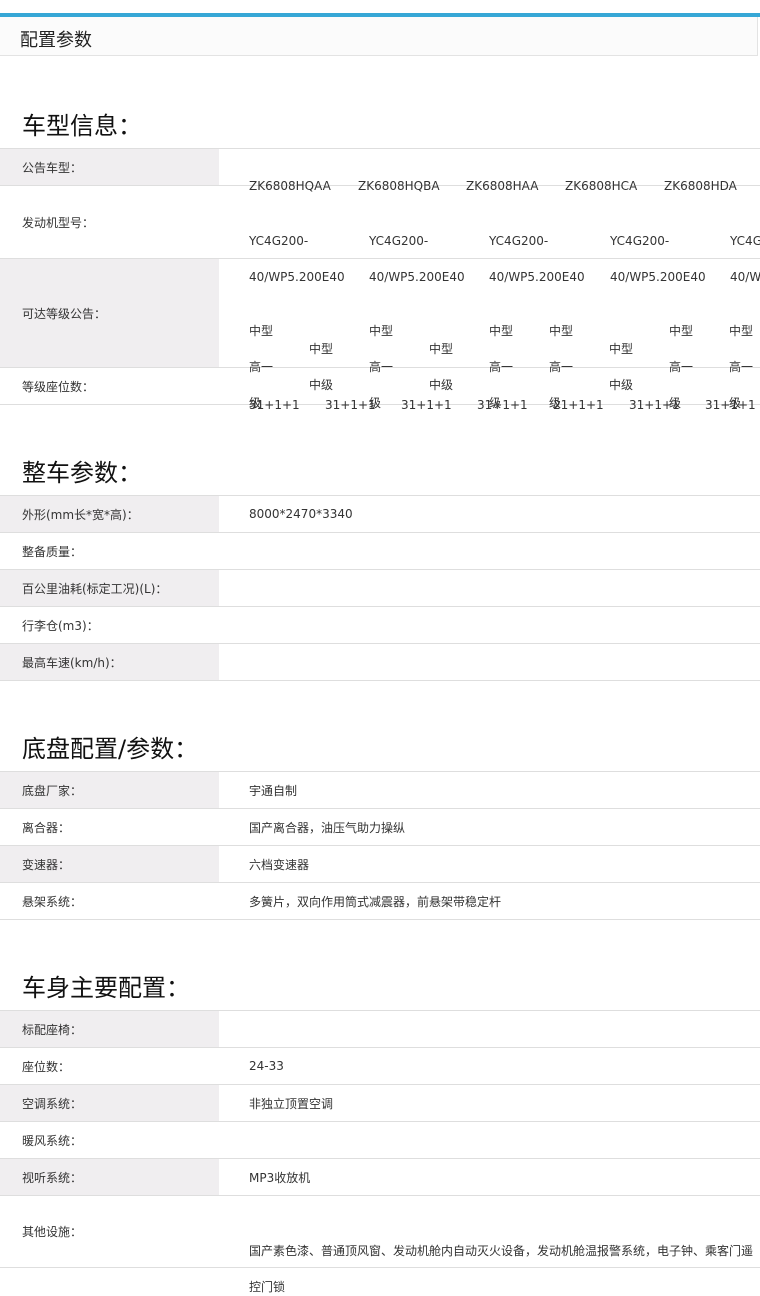 Image resolution: width=760 pixels, height=1296 pixels. I want to click on section-body: 车身主要配置：, so click(95, 985).